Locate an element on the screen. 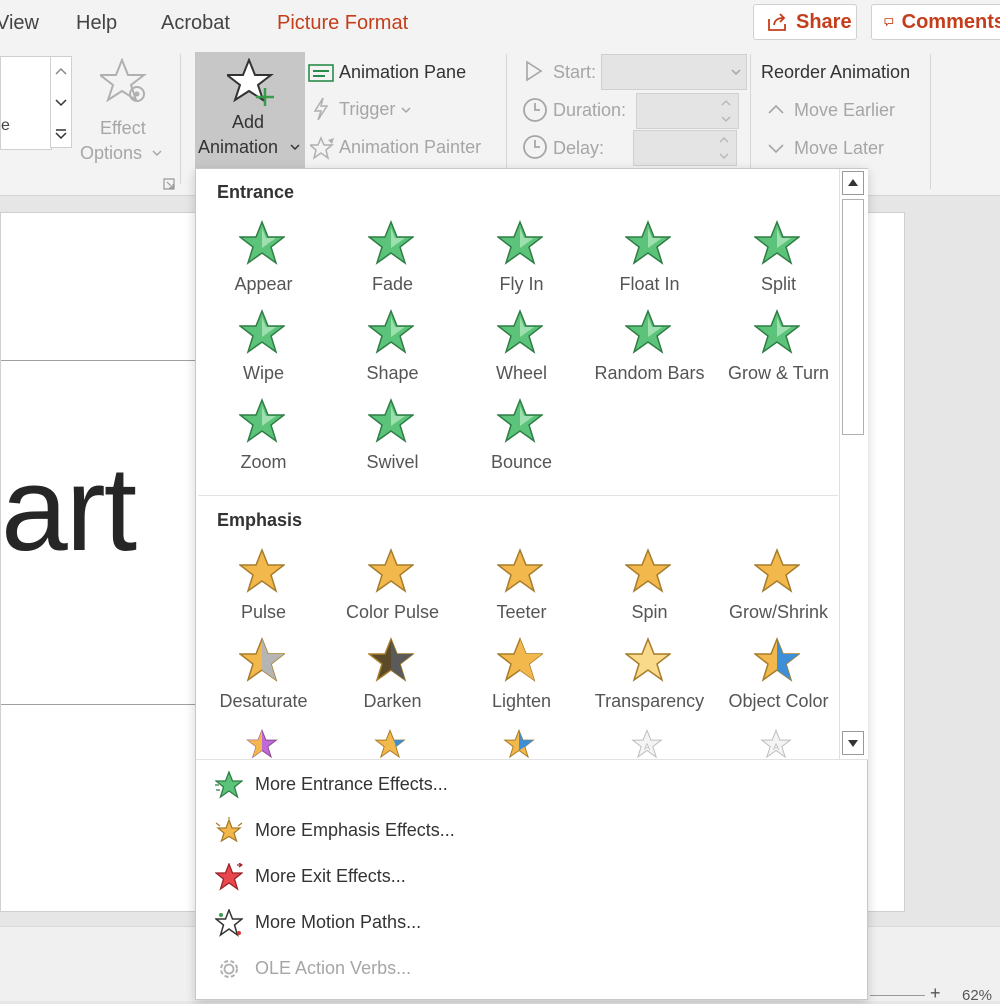 The height and width of the screenshot is (1004, 1000). entrance-item-float-in: Float In is located at coordinates (649, 262).